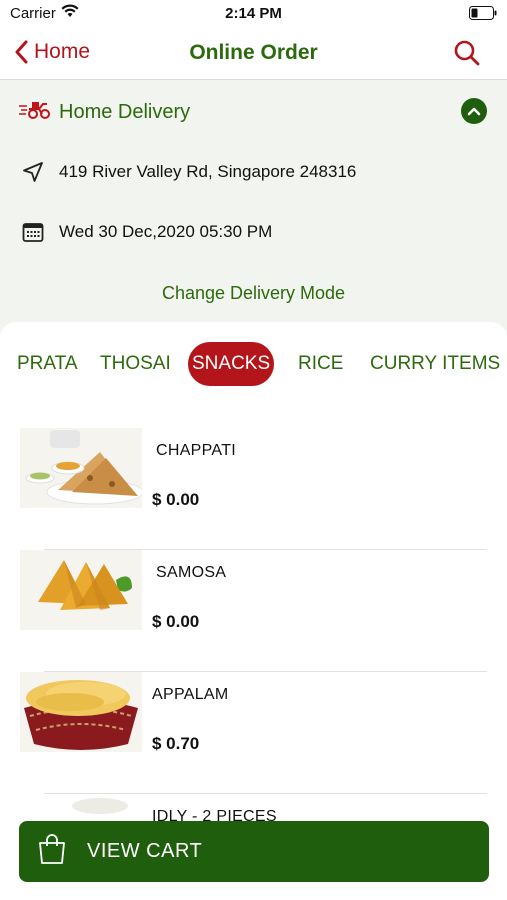 This screenshot has height=900, width=507. Describe the element at coordinates (82, 468) in the screenshot. I see `chappati-image` at that location.